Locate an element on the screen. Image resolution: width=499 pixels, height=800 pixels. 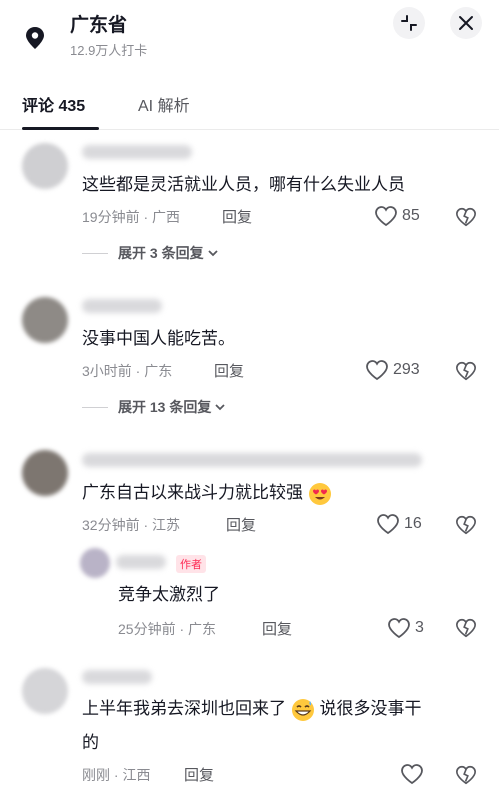
checkin-count: 12.9万人打卡 is located at coordinates (109, 50).